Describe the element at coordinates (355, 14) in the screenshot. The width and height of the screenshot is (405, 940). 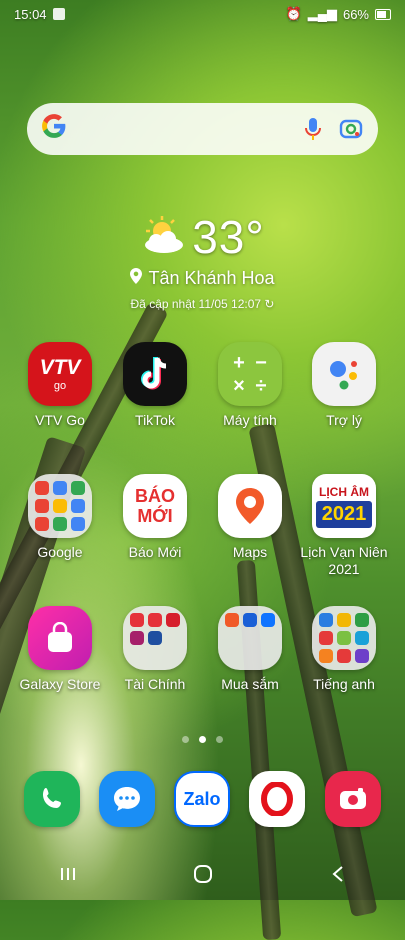
I see `battery-percent: 66%` at that location.